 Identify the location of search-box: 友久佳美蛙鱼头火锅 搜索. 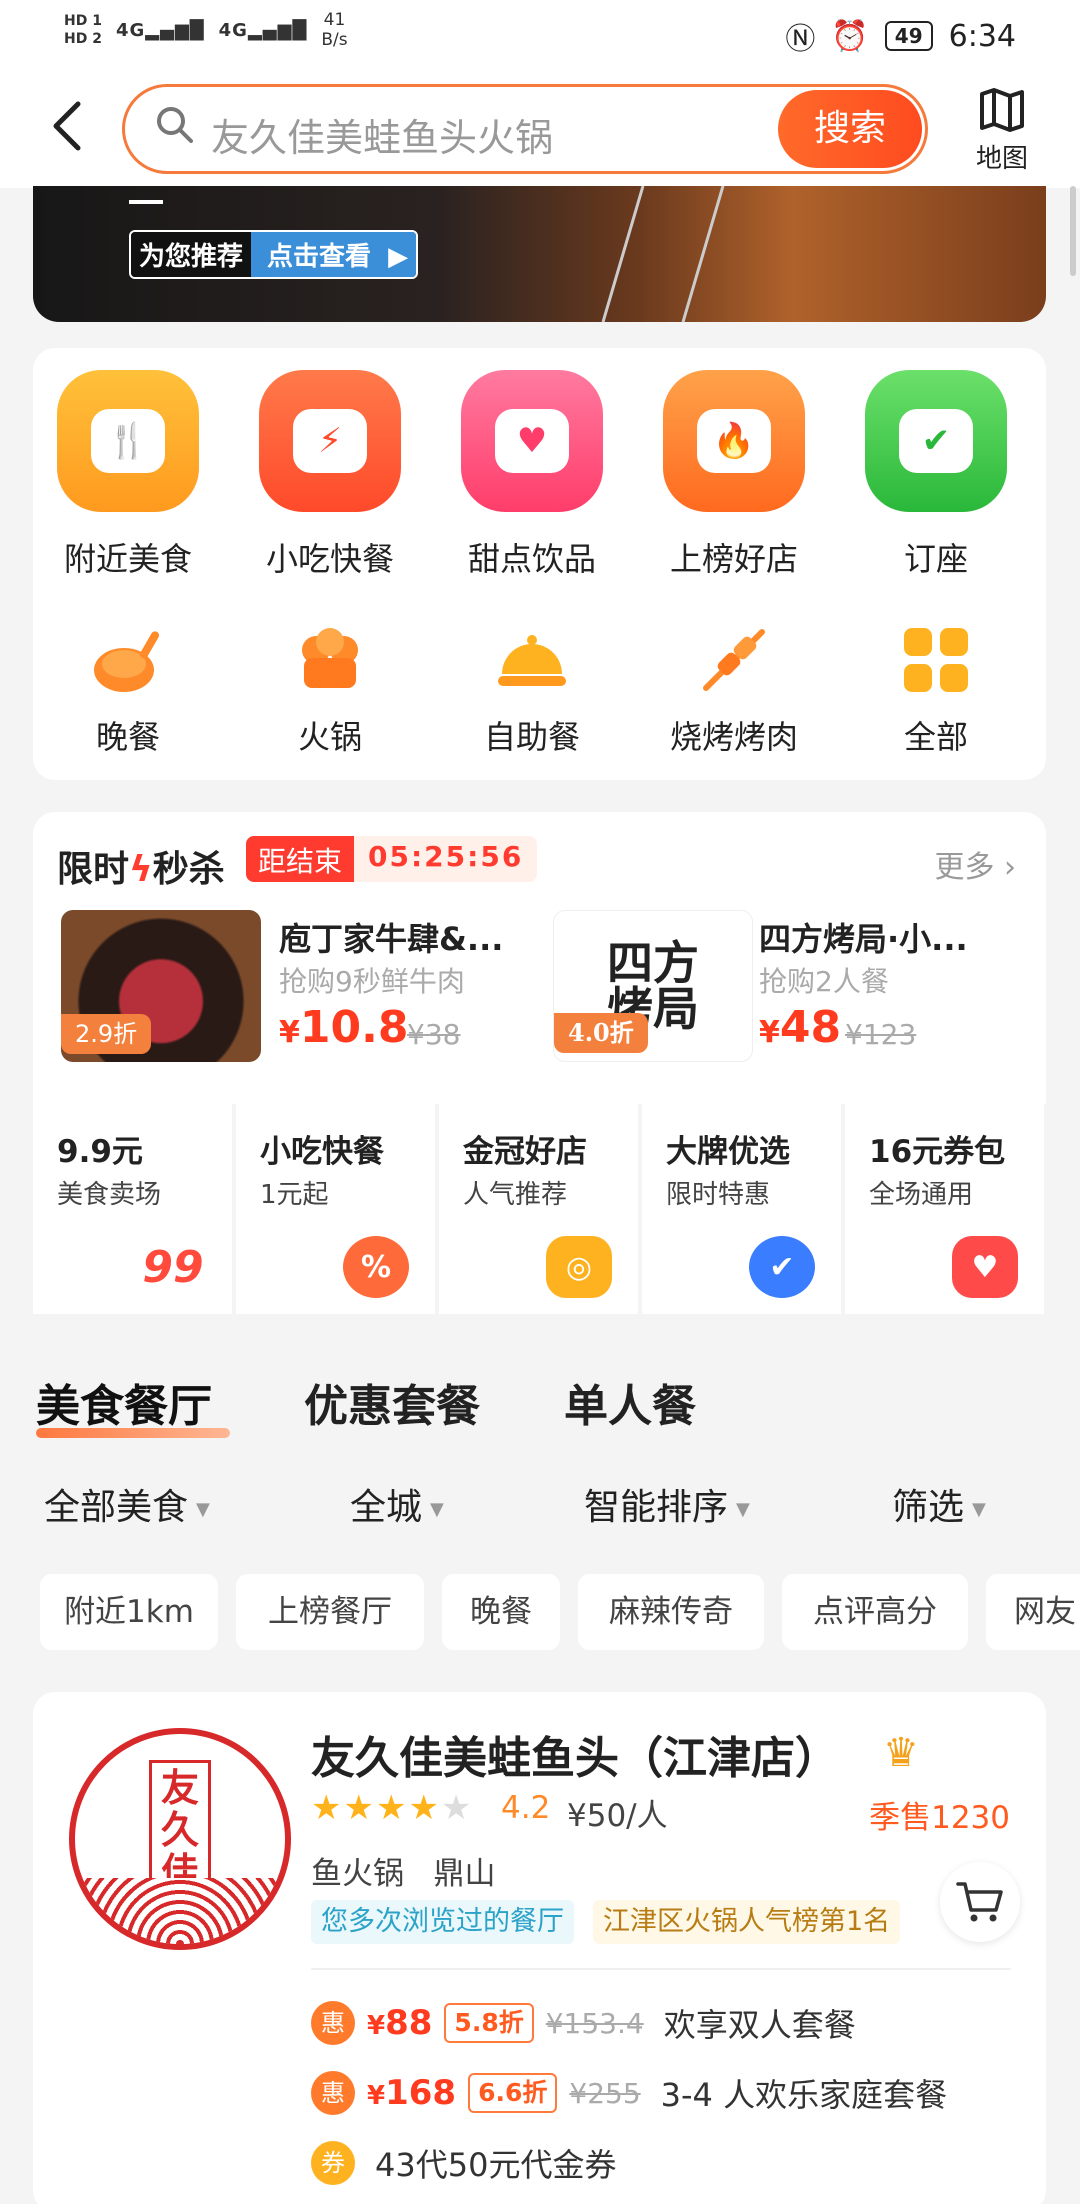
(525, 129).